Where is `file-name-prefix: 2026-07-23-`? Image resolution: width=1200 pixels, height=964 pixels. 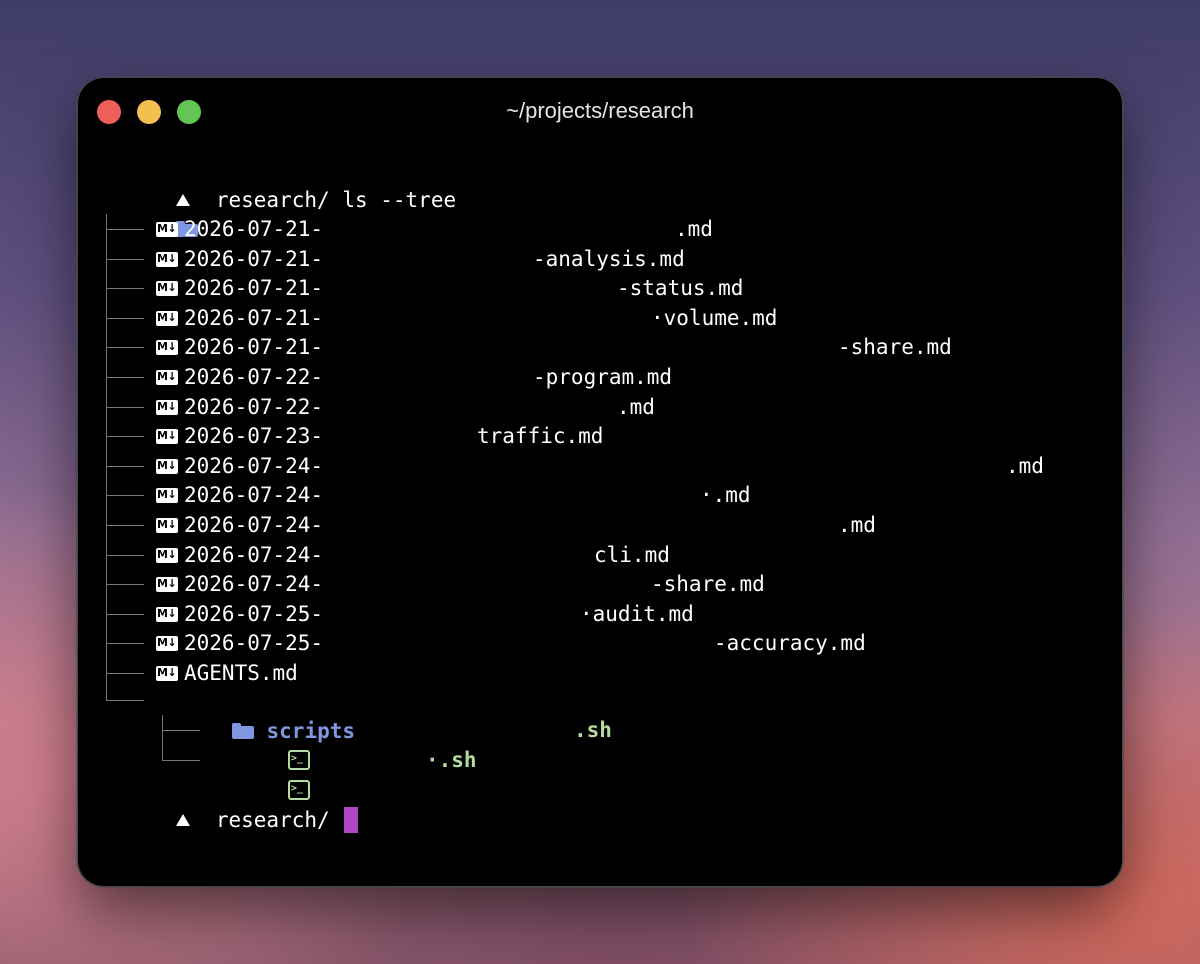
file-name-prefix: 2026-07-23- is located at coordinates (254, 436).